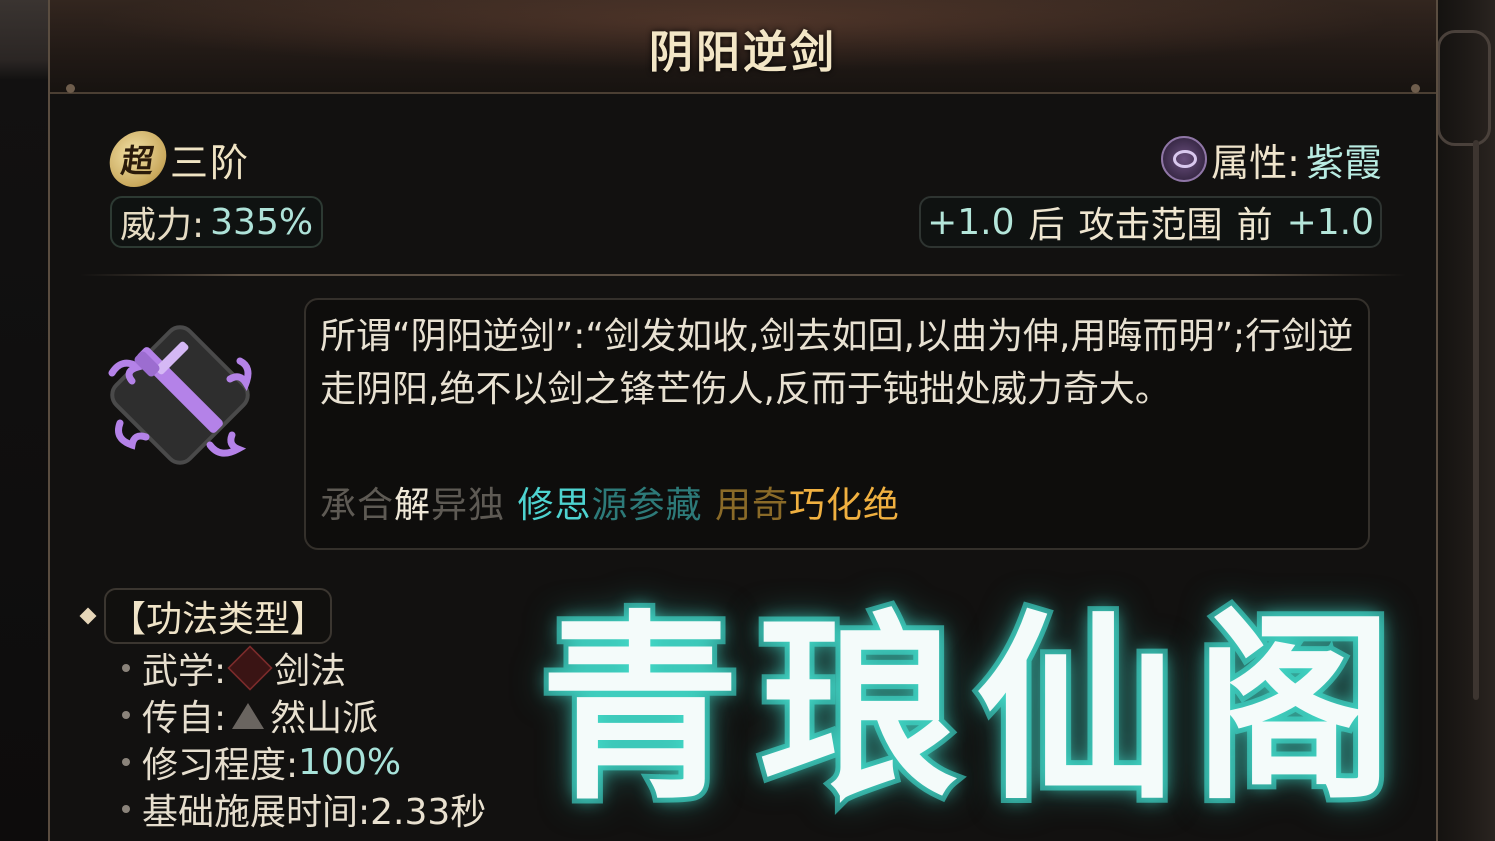  I want to click on row-label: 基础施展时间:, so click(256, 812).